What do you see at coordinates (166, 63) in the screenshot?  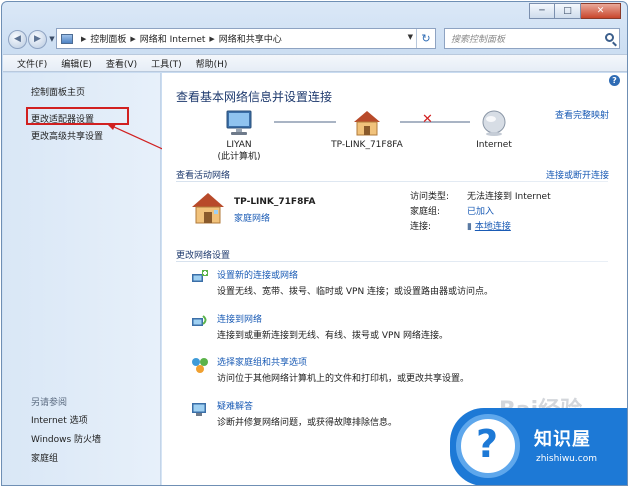 I see `menu-tools: 工具(T)` at bounding box center [166, 63].